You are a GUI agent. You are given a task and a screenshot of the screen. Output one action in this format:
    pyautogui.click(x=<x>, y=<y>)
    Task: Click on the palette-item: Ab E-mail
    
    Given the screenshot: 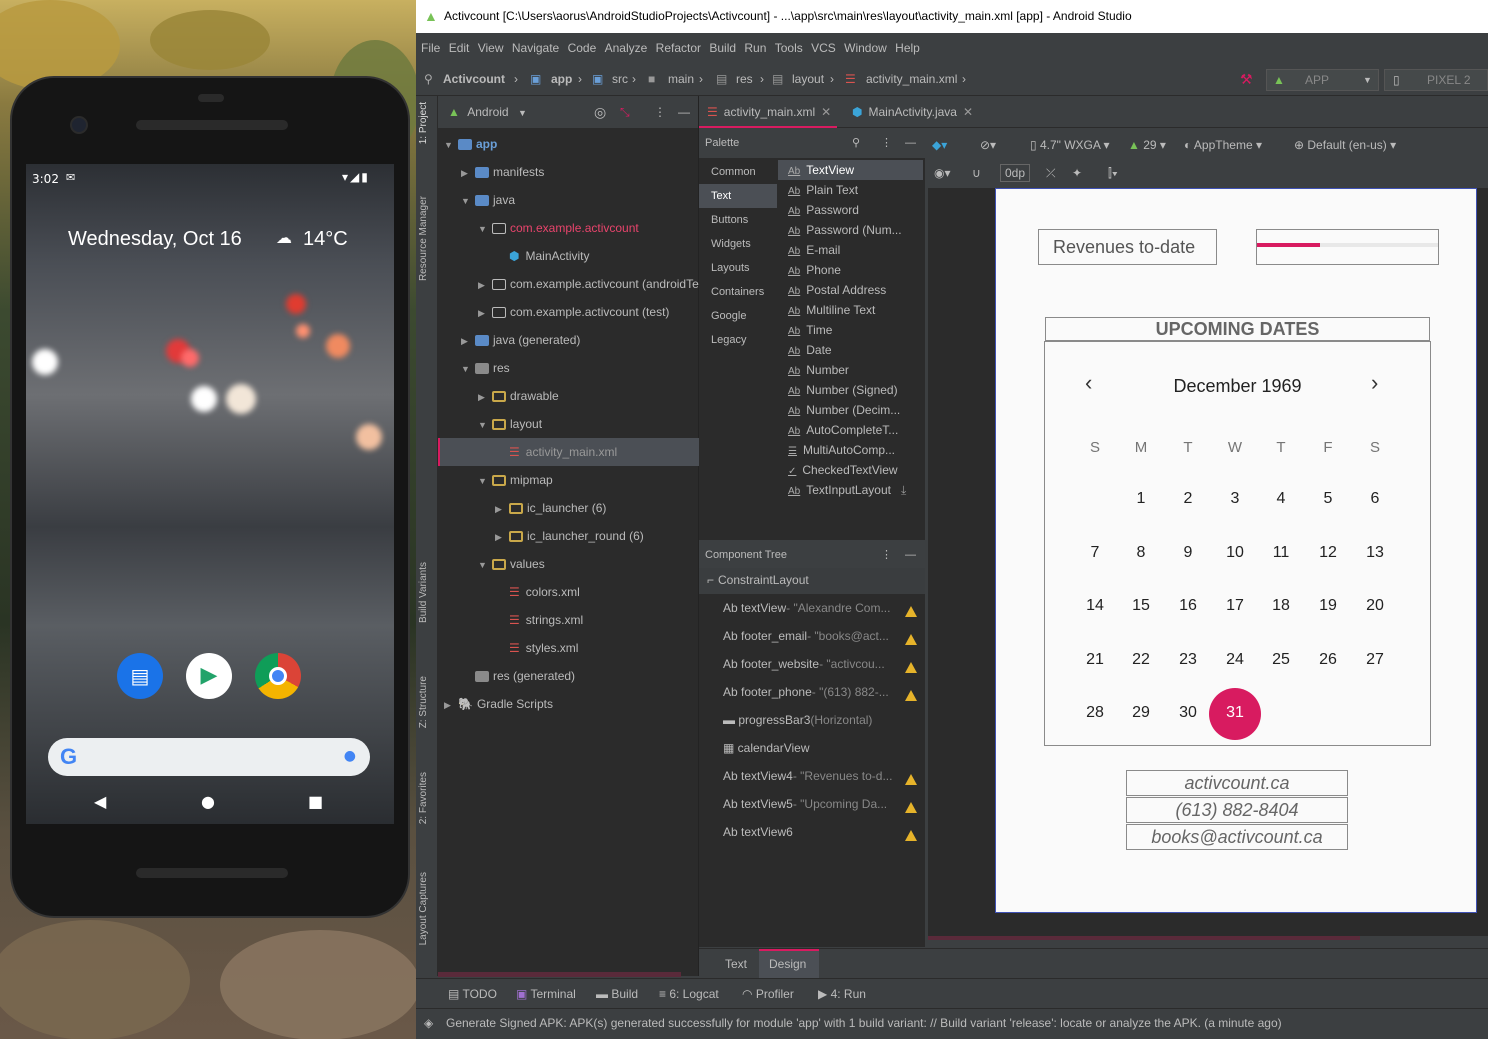 What is the action you would take?
    pyautogui.click(x=814, y=250)
    